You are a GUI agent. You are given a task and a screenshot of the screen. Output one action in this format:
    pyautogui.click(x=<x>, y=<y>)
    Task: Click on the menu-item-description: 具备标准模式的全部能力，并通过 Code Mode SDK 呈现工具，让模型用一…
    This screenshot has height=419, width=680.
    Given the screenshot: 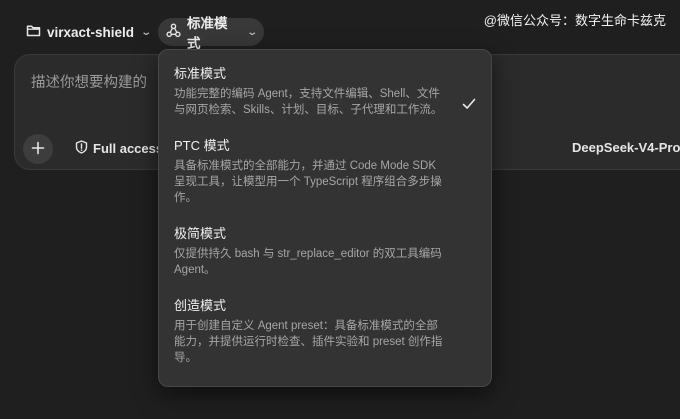 What is the action you would take?
    pyautogui.click(x=308, y=182)
    